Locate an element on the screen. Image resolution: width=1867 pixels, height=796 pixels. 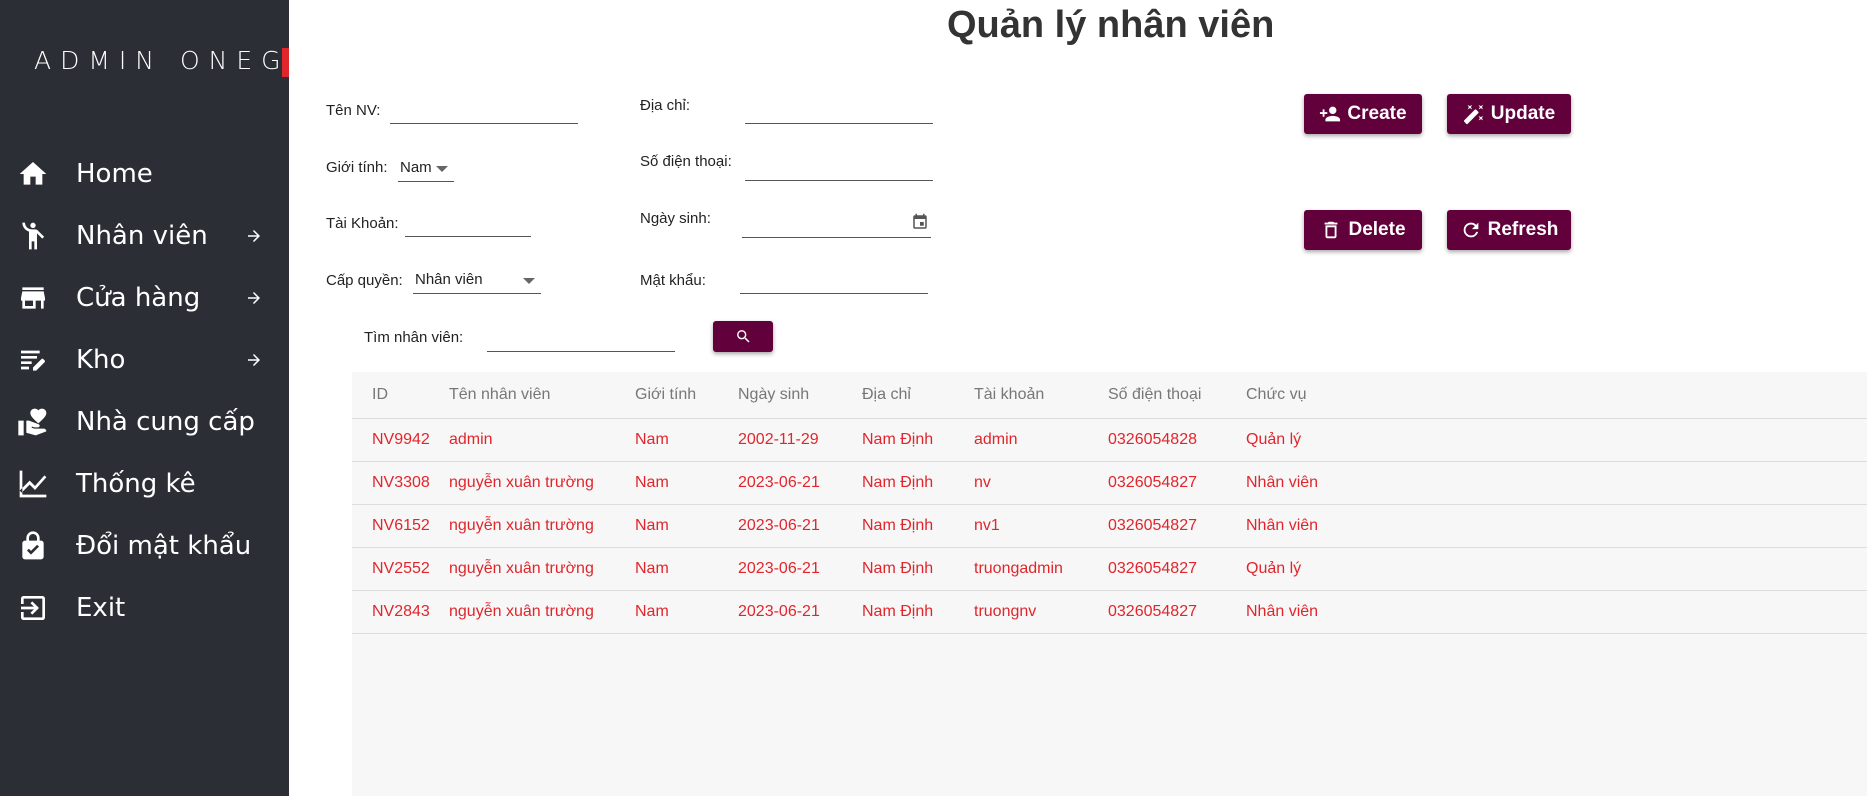
delete-button-label: Delete is located at coordinates (1377, 229).